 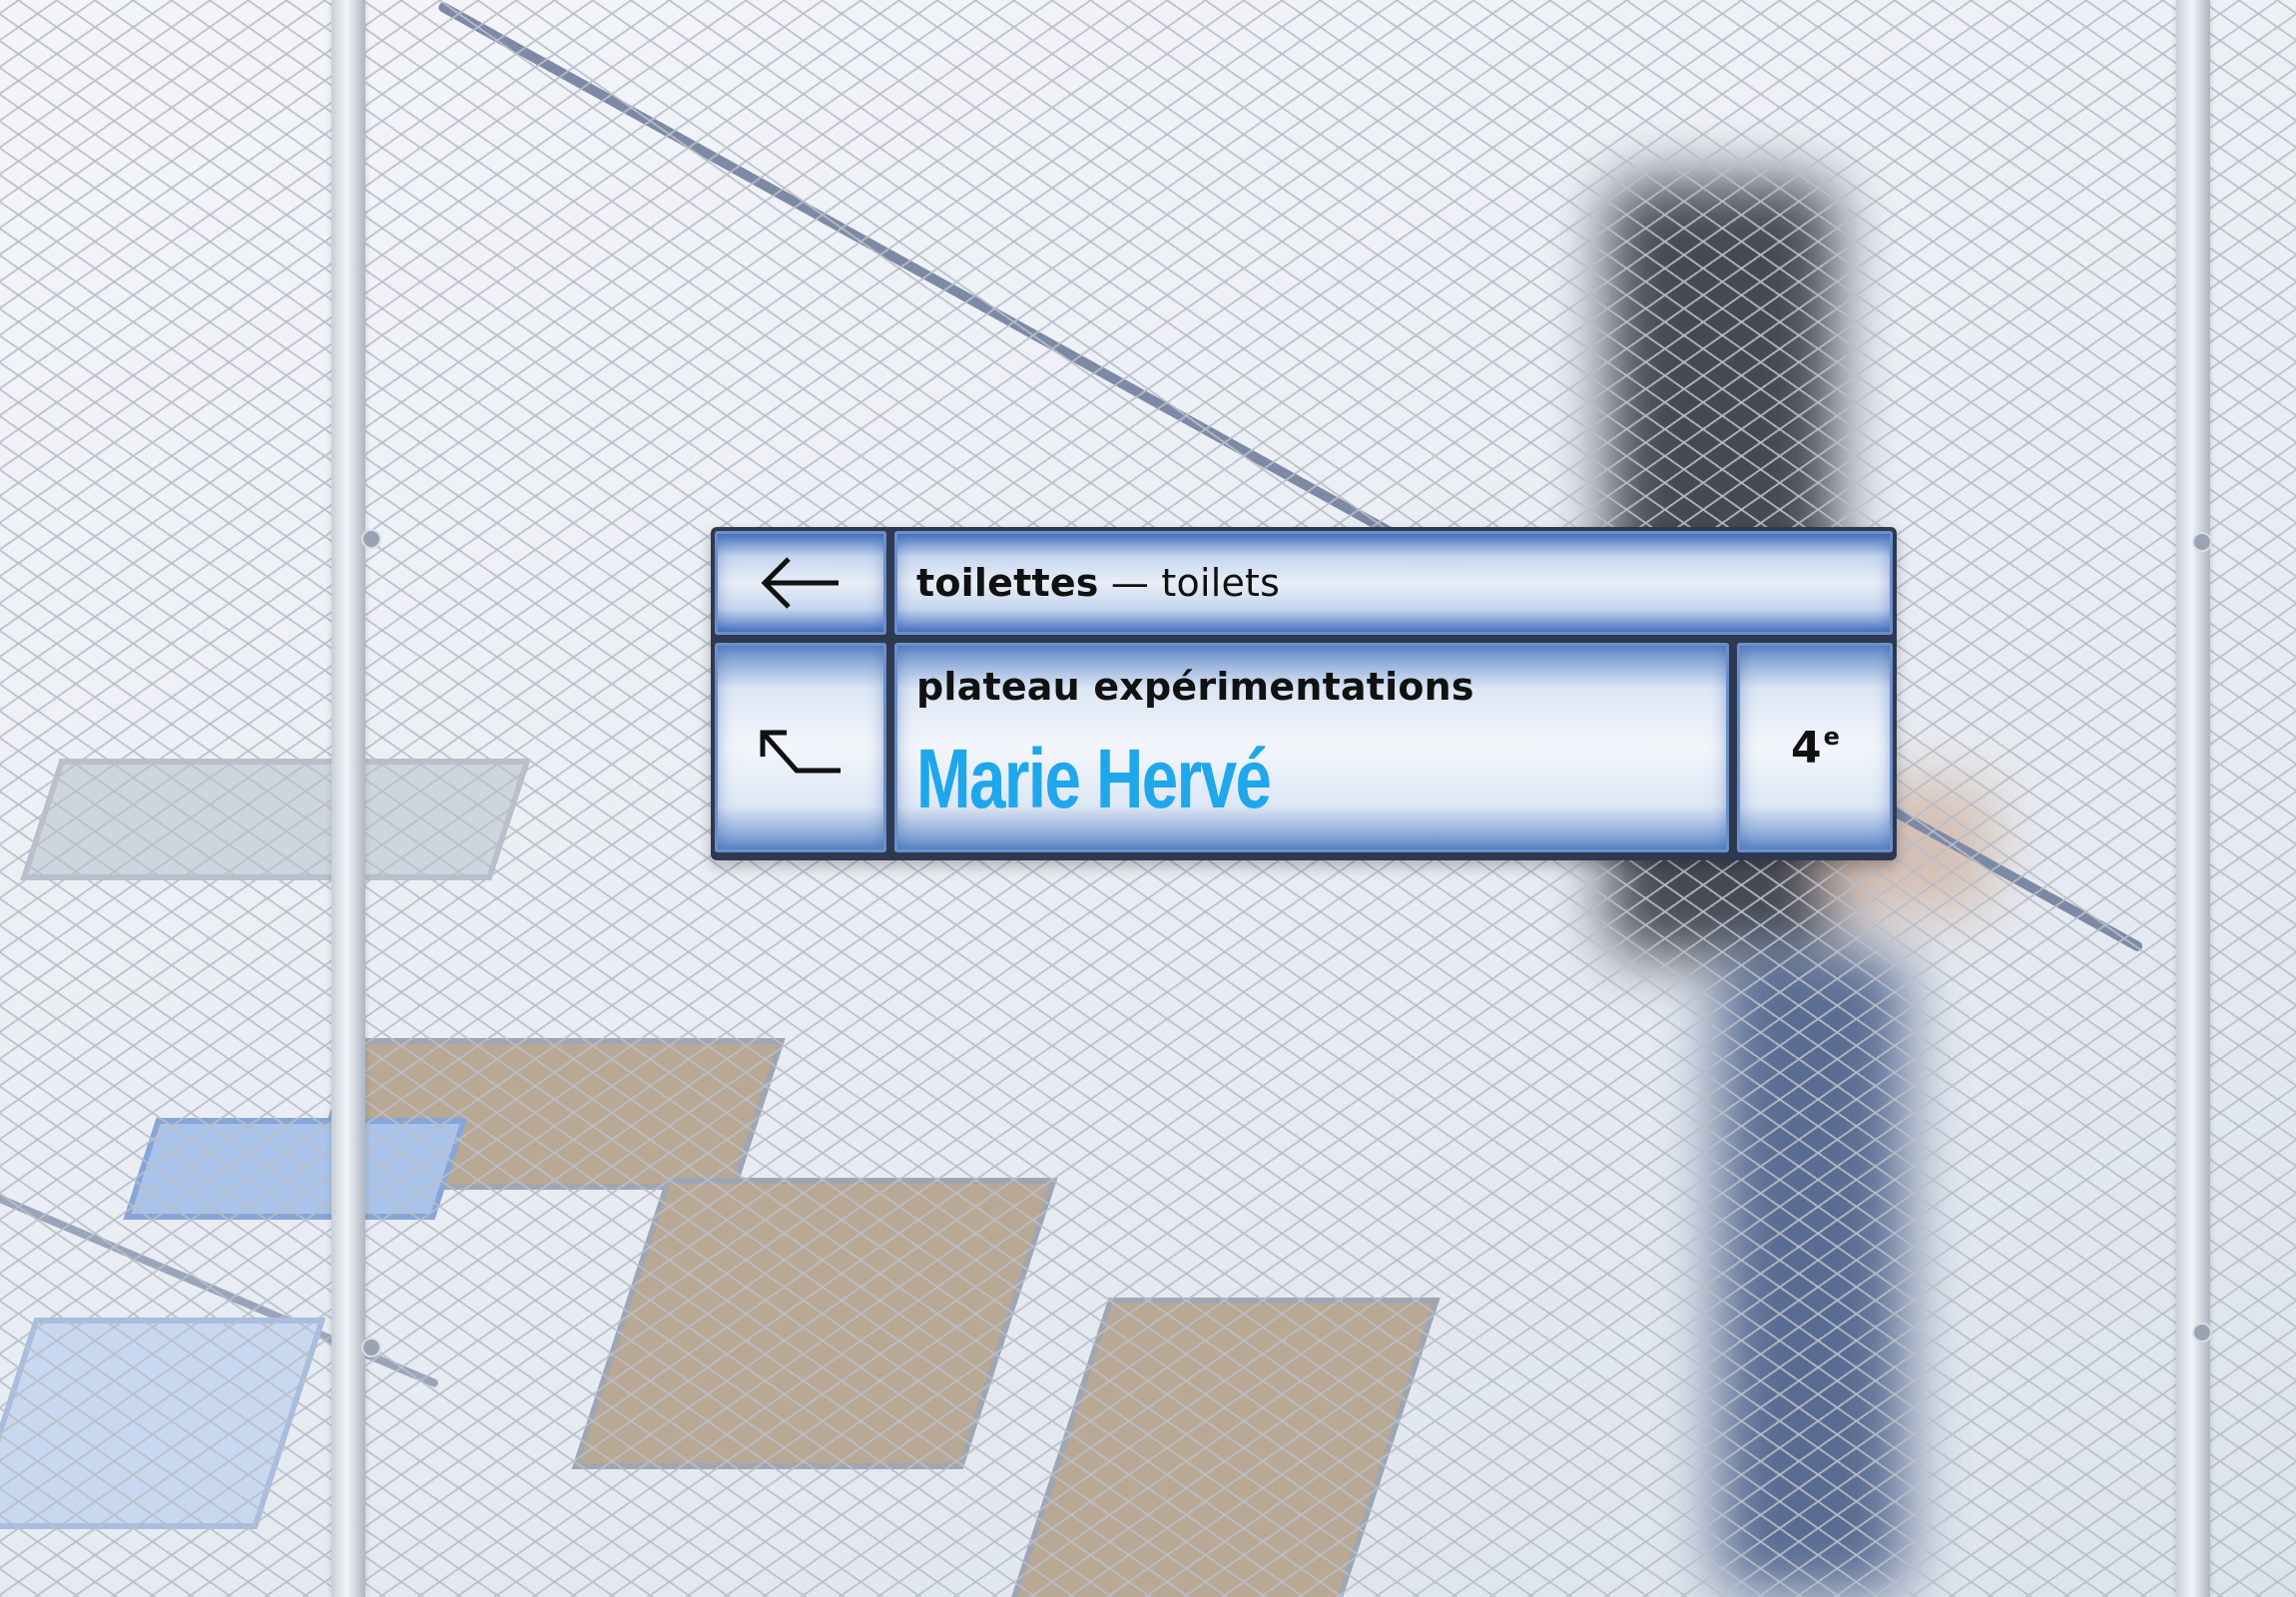 I want to click on arrow-left-panel, so click(x=800, y=583).